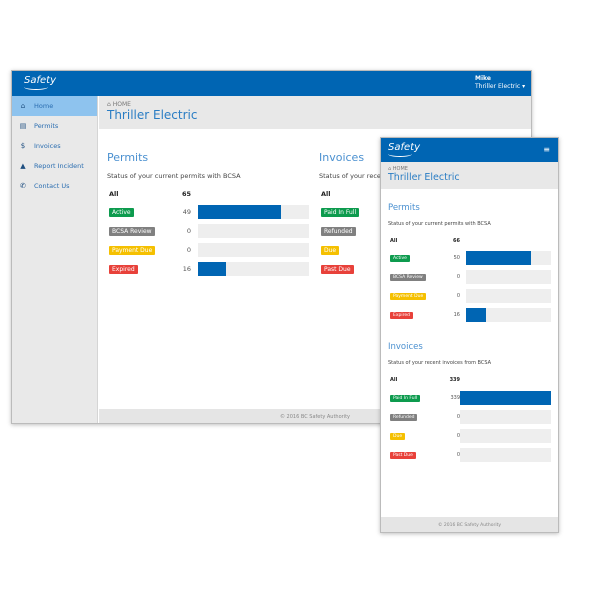 The height and width of the screenshot is (600, 600). I want to click on status-row: Paid In Full 339, so click(470, 398).